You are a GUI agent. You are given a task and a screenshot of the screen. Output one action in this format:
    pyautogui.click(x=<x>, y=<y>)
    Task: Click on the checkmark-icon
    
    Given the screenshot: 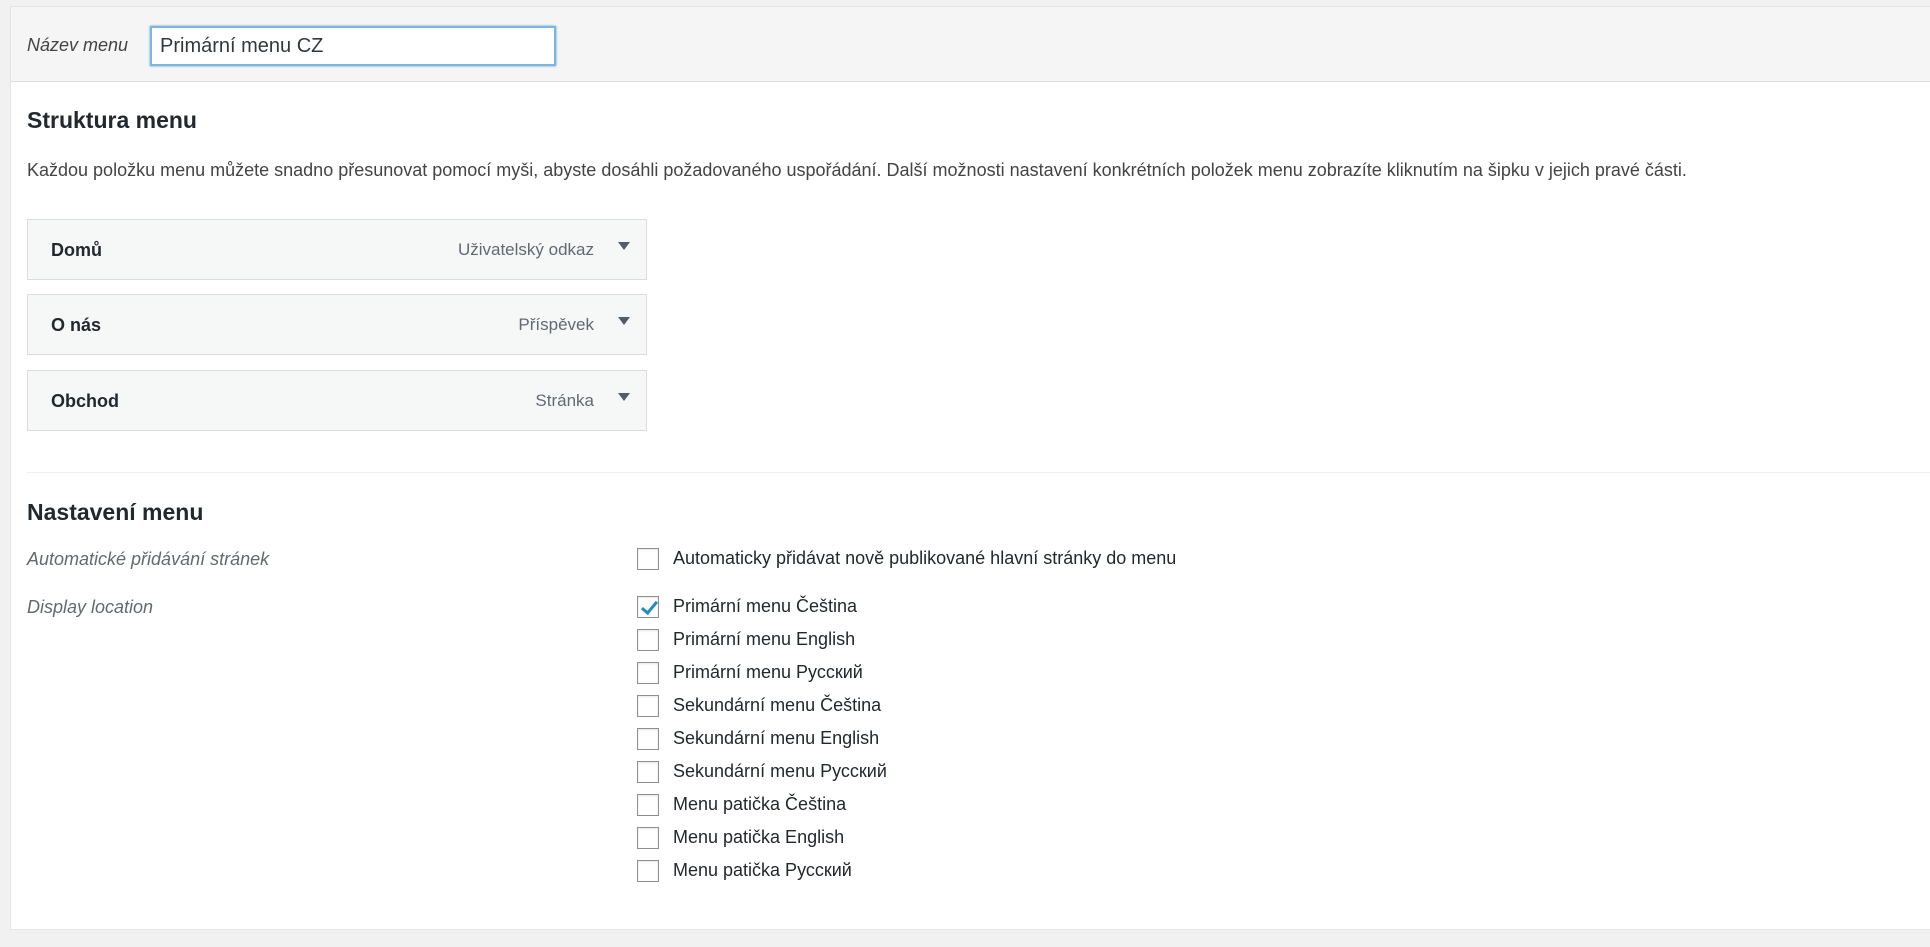 What is the action you would take?
    pyautogui.click(x=649, y=606)
    